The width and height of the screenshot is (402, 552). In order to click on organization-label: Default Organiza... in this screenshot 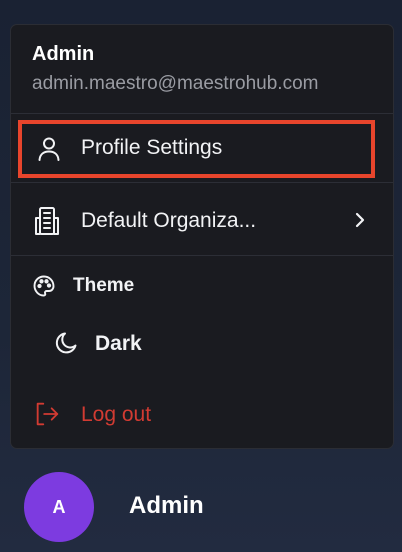, I will do `click(169, 220)`.